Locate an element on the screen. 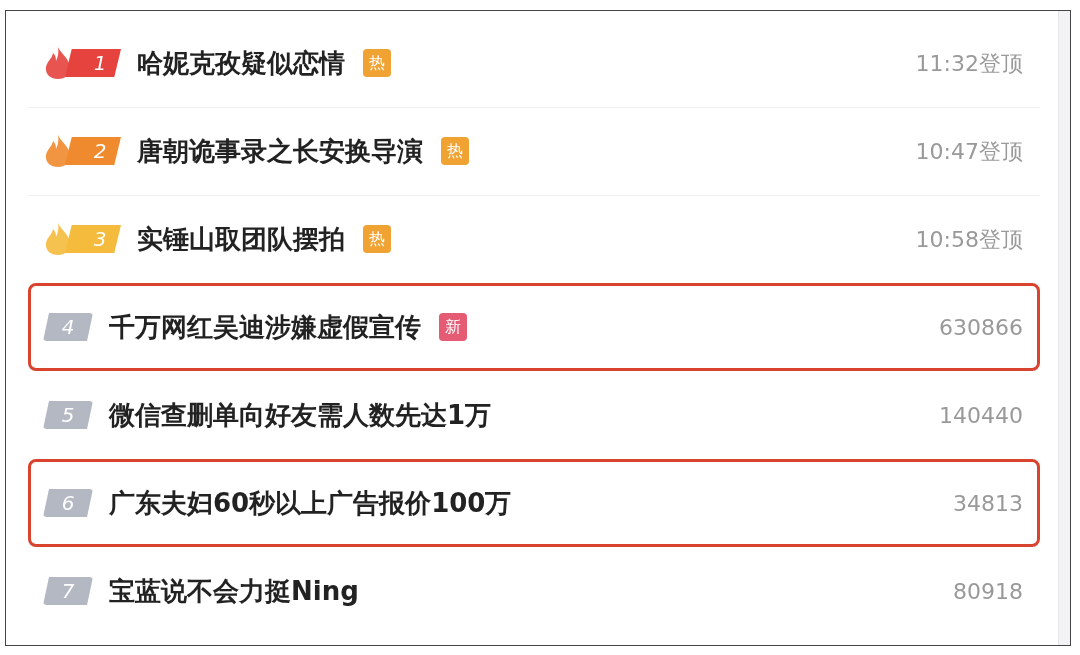  heat-value: 10:58登顶 is located at coordinates (969, 239).